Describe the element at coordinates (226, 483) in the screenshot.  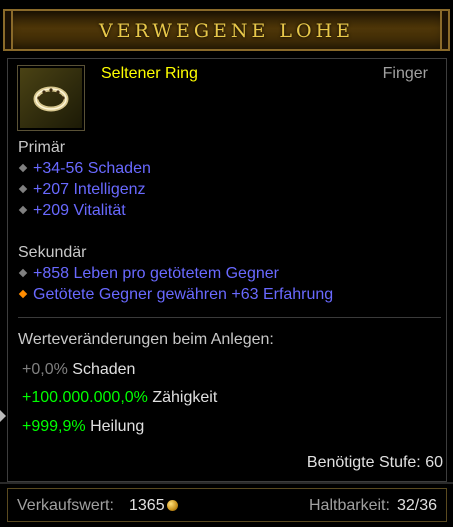
I see `footer-separator` at that location.